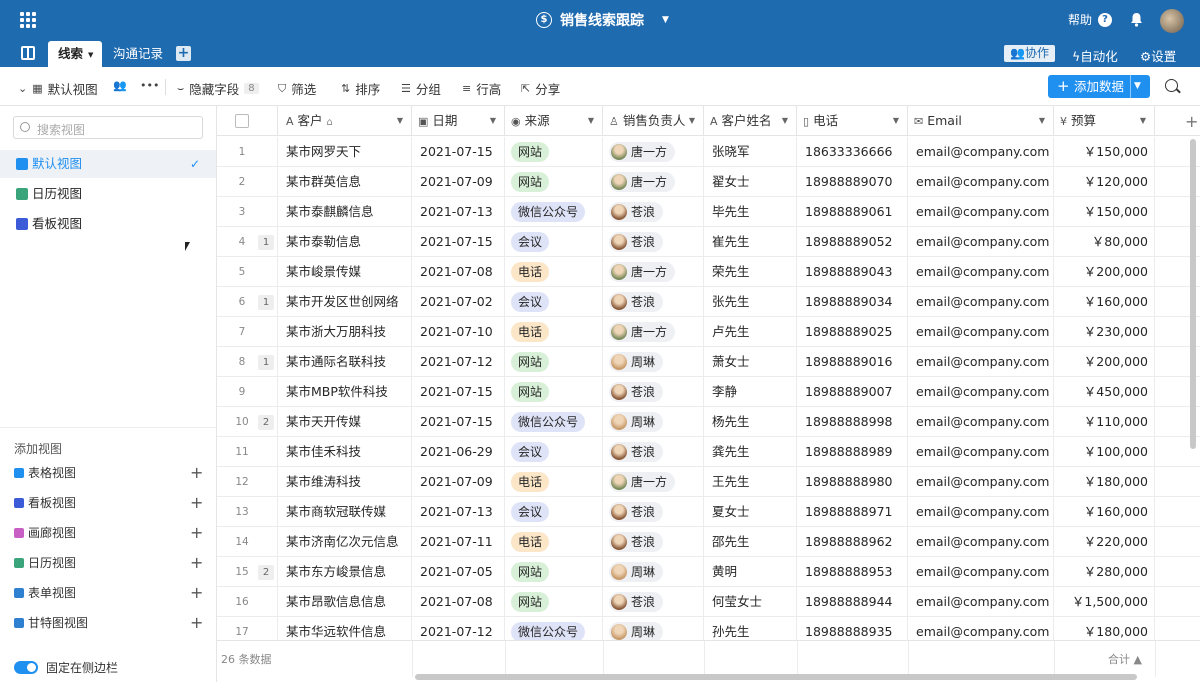  I want to click on help-button: 帮助 ?, so click(1090, 19).